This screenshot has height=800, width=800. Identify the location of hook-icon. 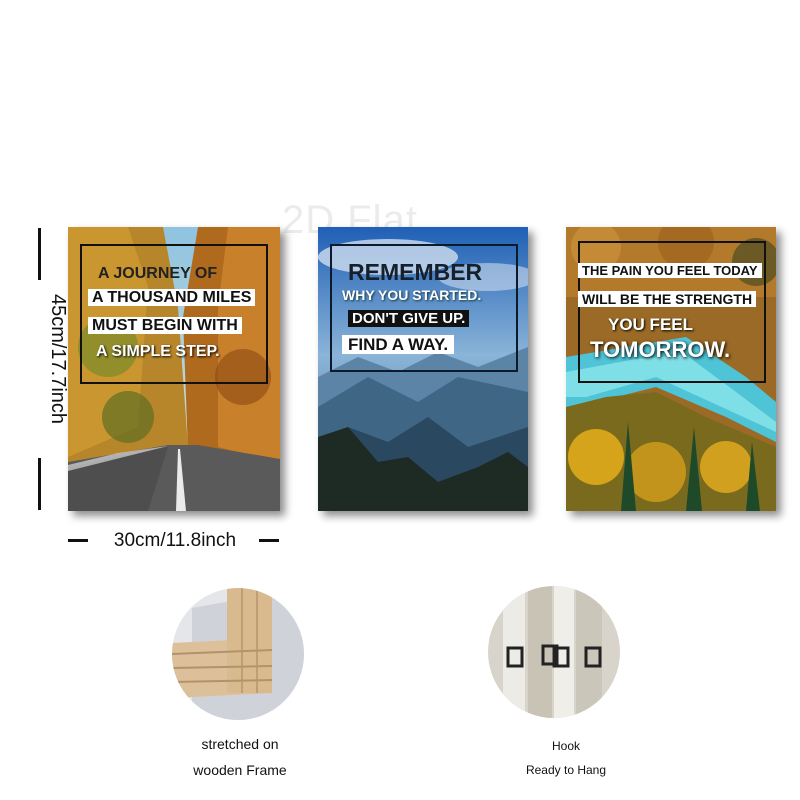
(554, 652).